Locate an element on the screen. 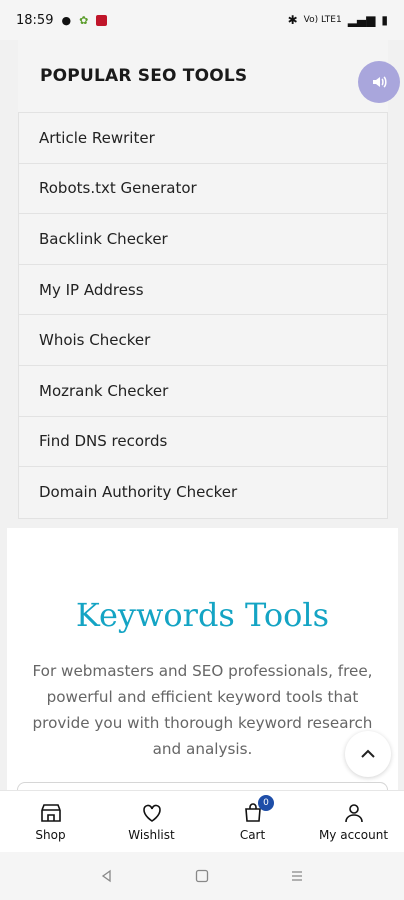 Image resolution: width=404 pixels, height=900 pixels. battery-icon: ▮ is located at coordinates (384, 20).